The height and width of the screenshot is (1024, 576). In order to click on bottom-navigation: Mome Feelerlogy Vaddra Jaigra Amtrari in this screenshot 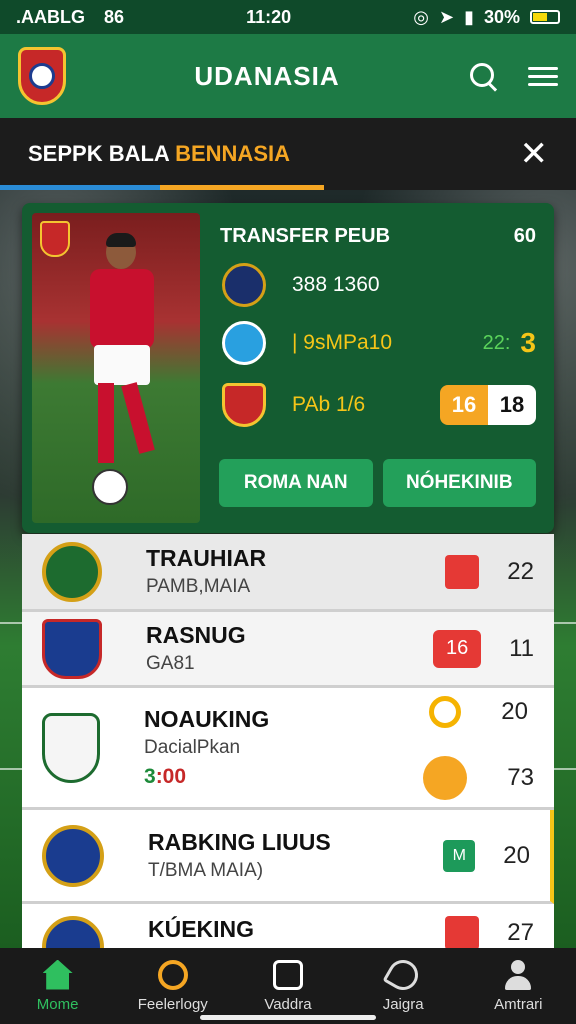, I will do `click(288, 986)`.